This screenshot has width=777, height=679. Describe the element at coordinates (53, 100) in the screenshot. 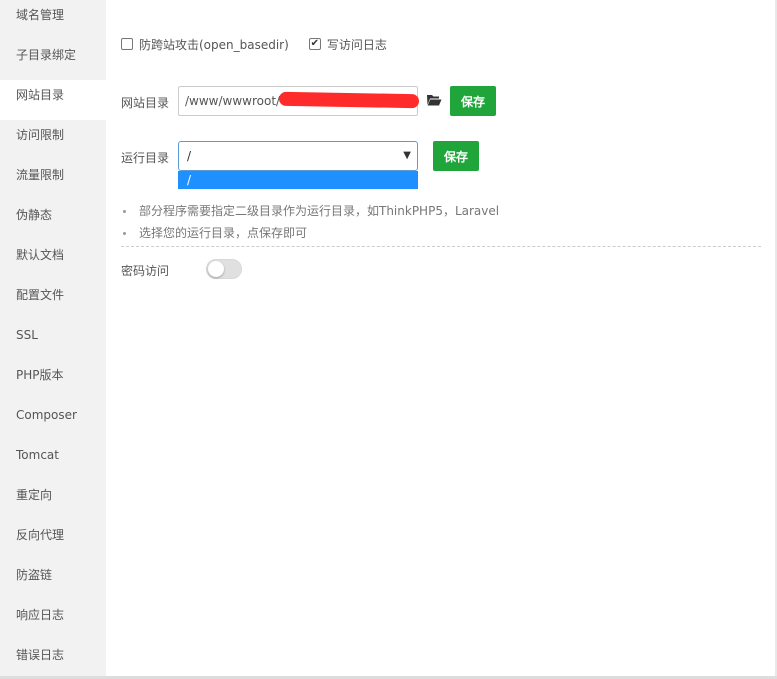

I see `sidebar-item-site-dir: 网站目录` at that location.